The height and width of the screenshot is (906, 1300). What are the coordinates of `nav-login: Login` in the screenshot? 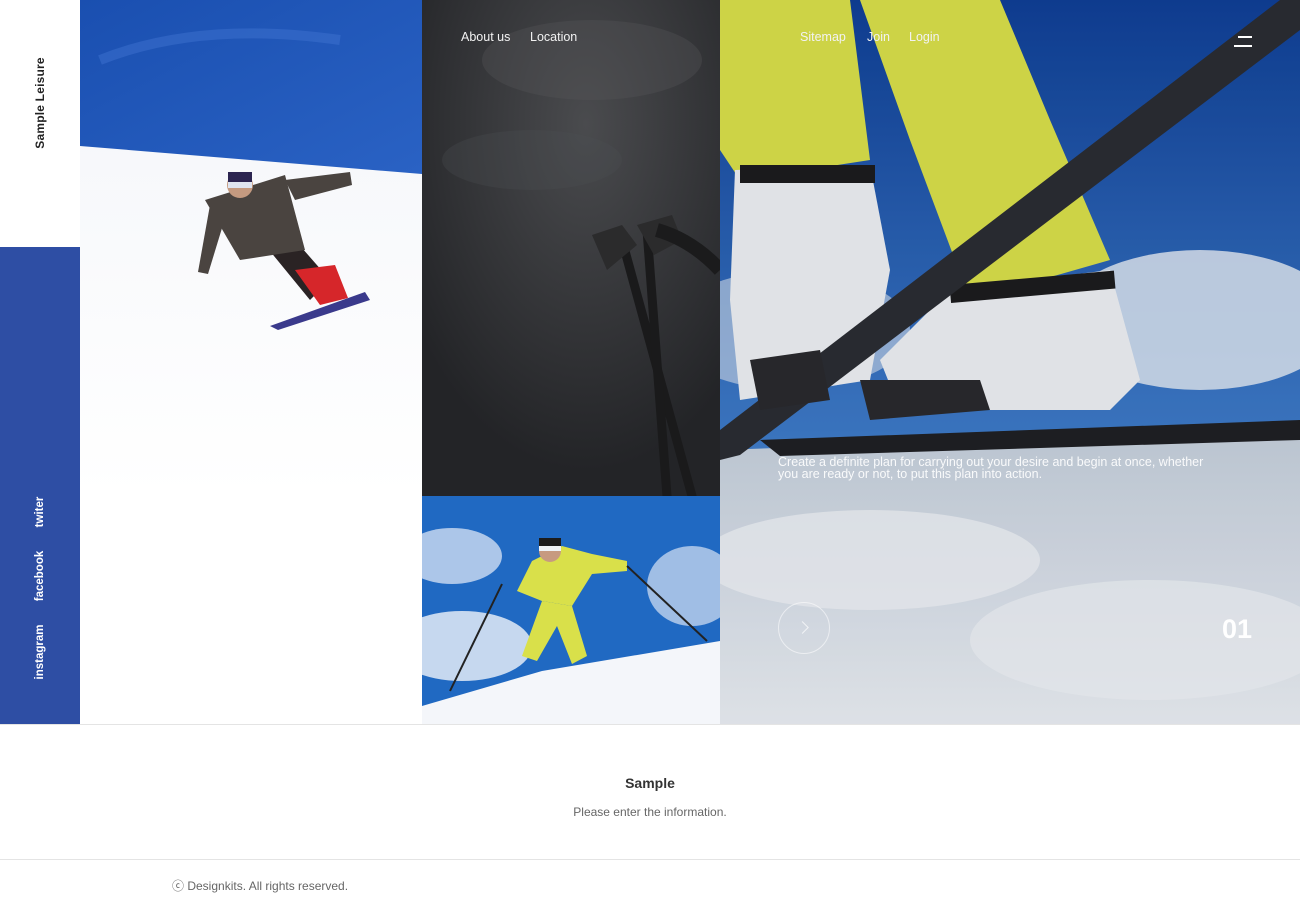 It's located at (924, 37).